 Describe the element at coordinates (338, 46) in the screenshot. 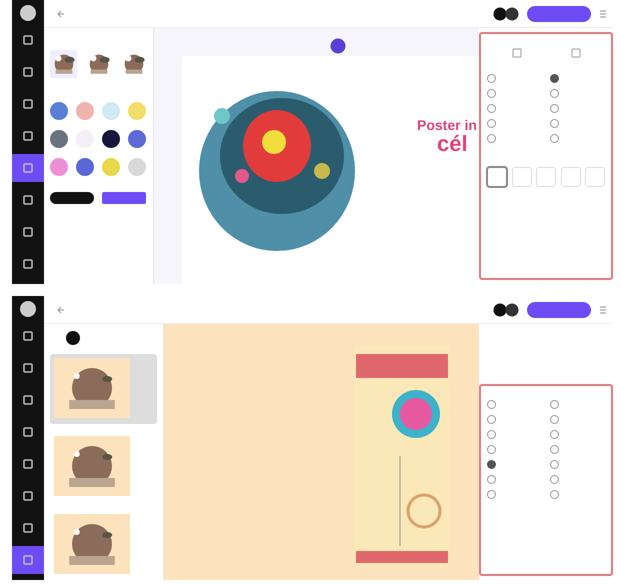

I see `color-picker-icon` at that location.